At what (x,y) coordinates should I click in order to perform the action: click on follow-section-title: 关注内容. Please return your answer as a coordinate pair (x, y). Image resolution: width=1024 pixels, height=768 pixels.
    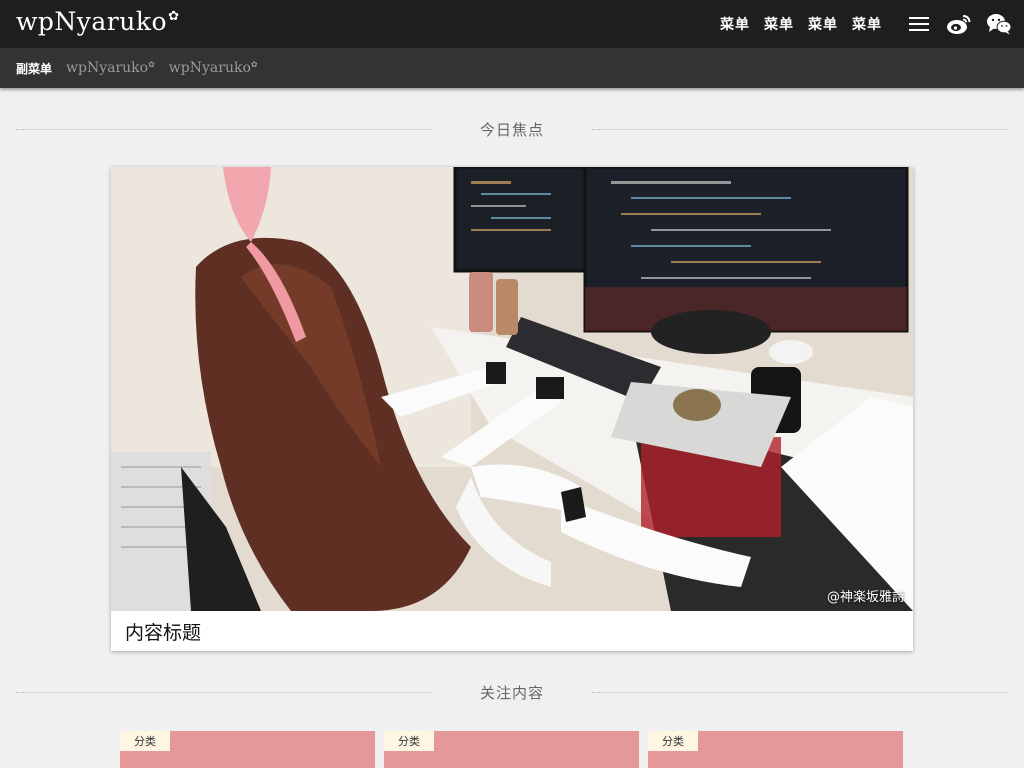
    Looking at the image, I should click on (511, 692).